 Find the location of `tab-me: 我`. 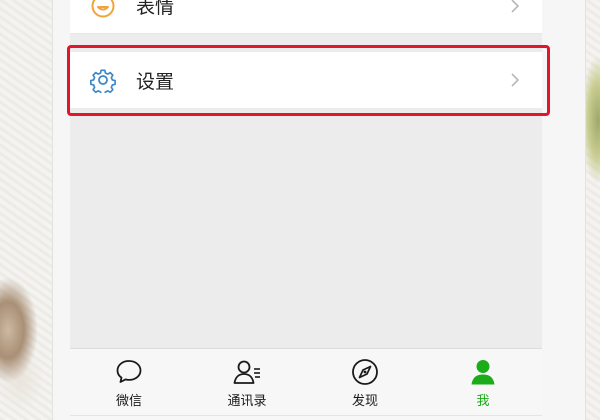

tab-me: 我 is located at coordinates (483, 384).